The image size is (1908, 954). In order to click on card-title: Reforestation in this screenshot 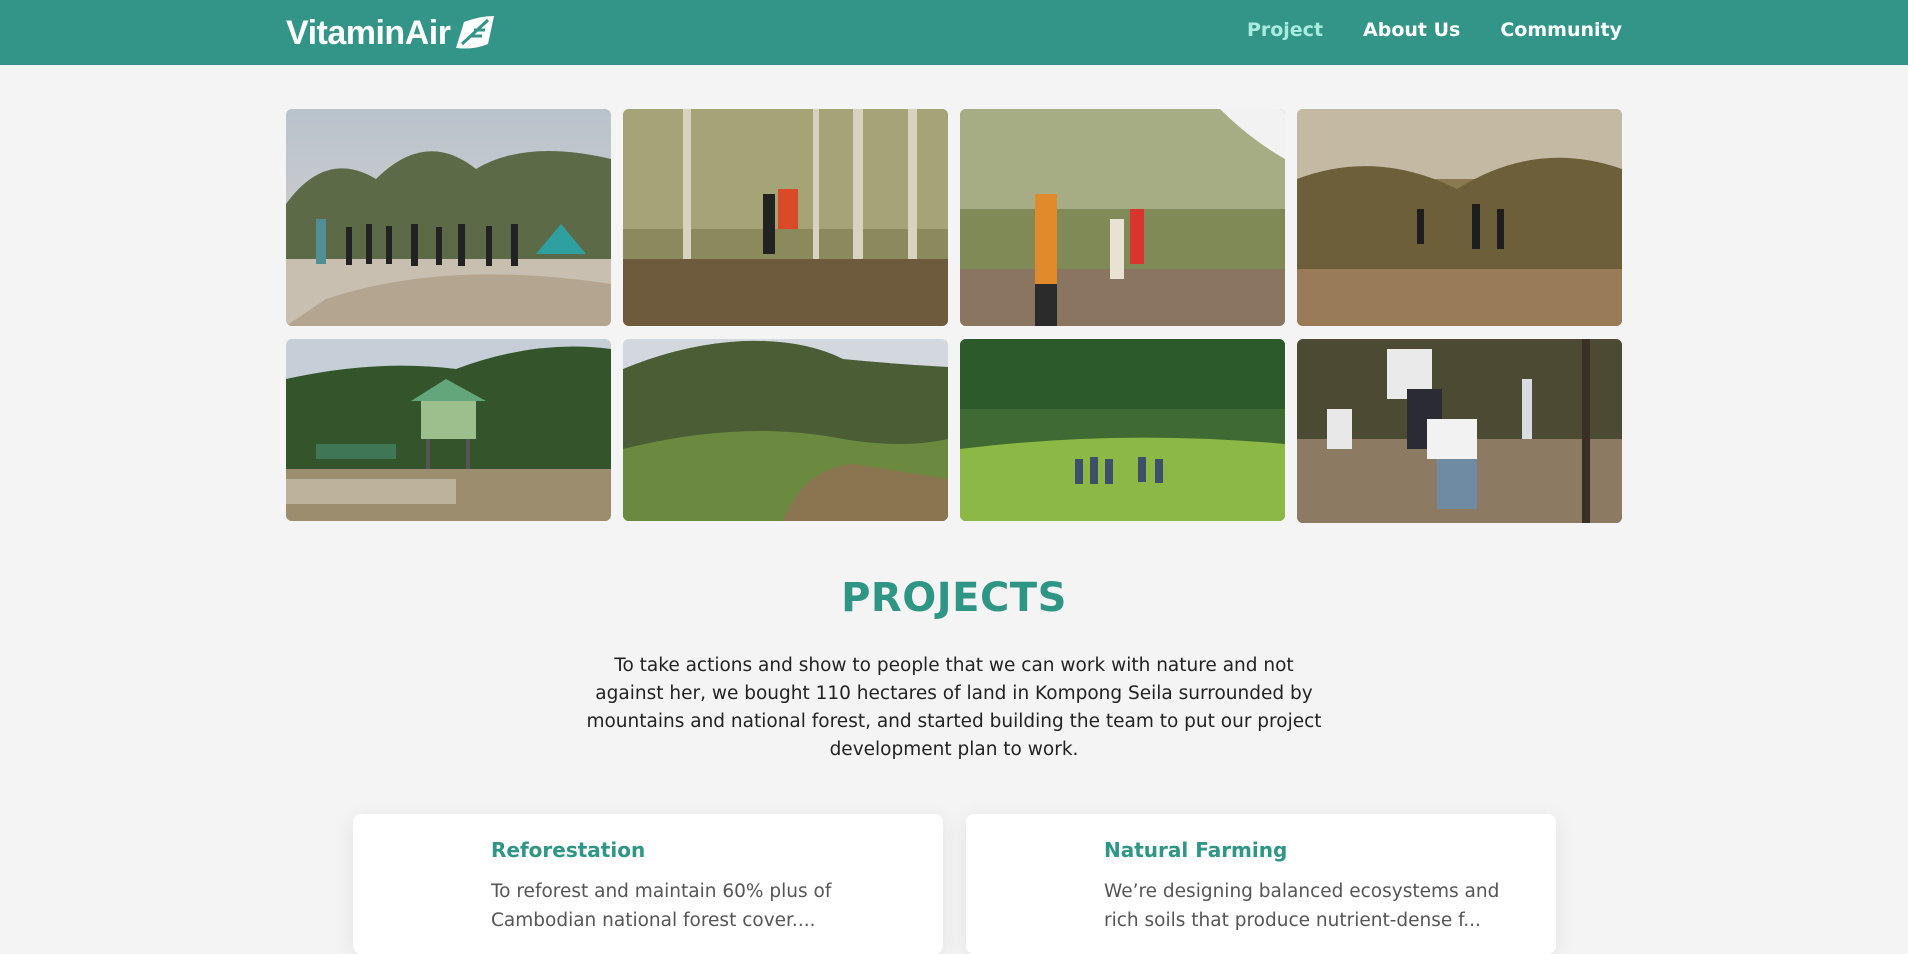, I will do `click(568, 850)`.